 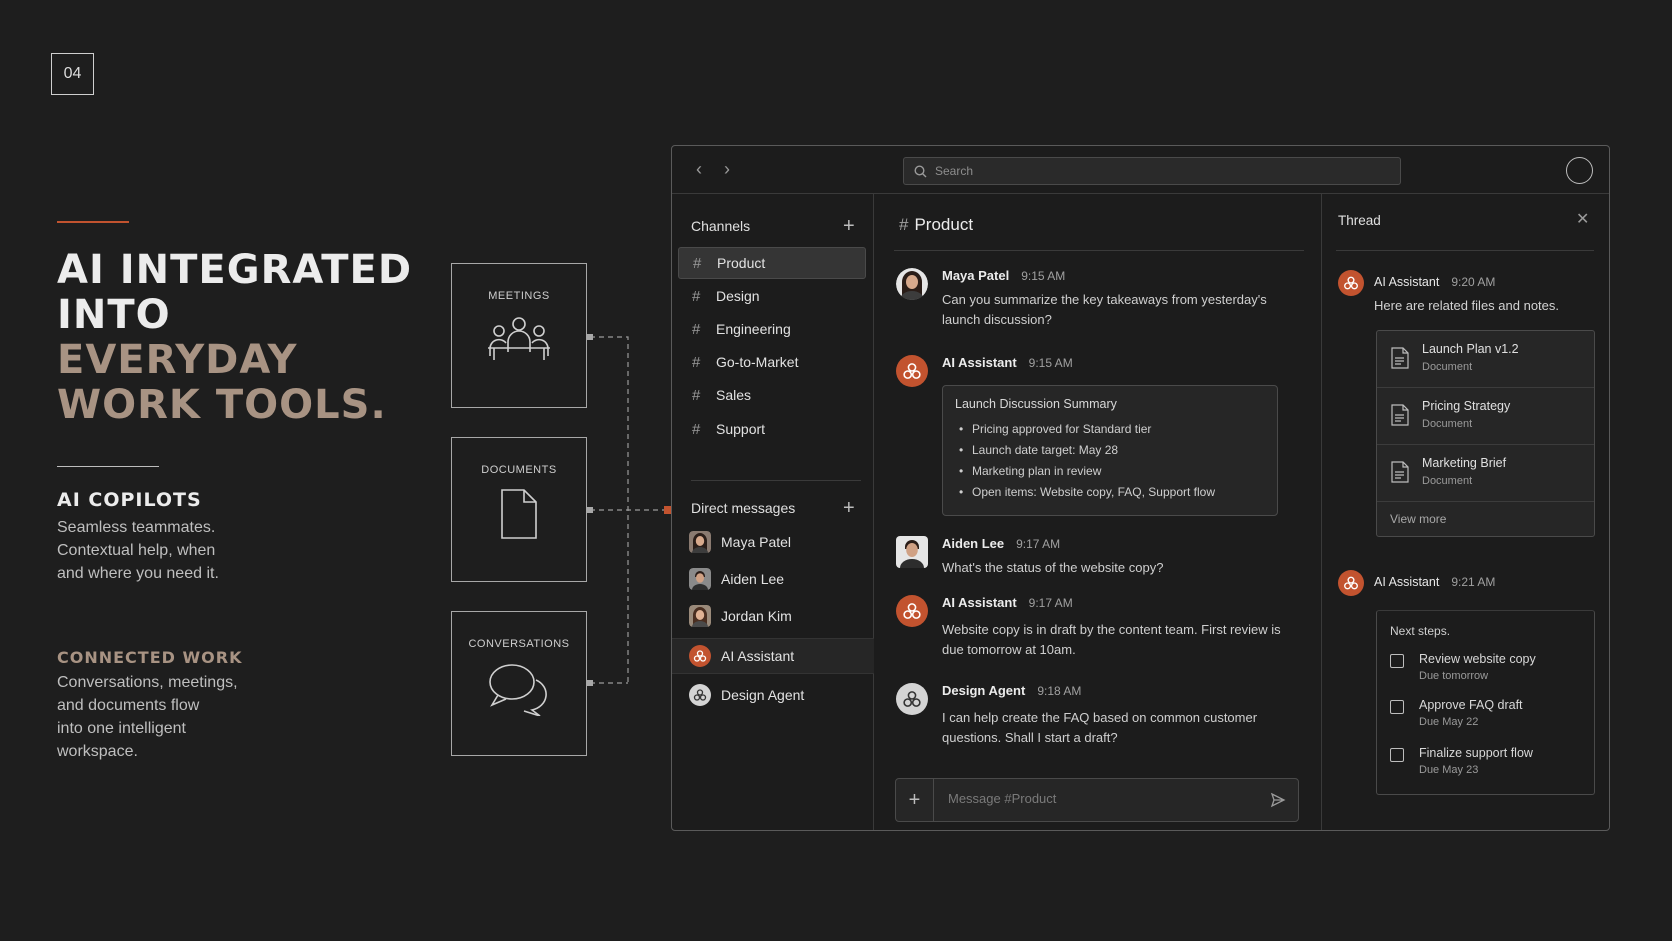 I want to click on file-type: Document, so click(x=1447, y=367).